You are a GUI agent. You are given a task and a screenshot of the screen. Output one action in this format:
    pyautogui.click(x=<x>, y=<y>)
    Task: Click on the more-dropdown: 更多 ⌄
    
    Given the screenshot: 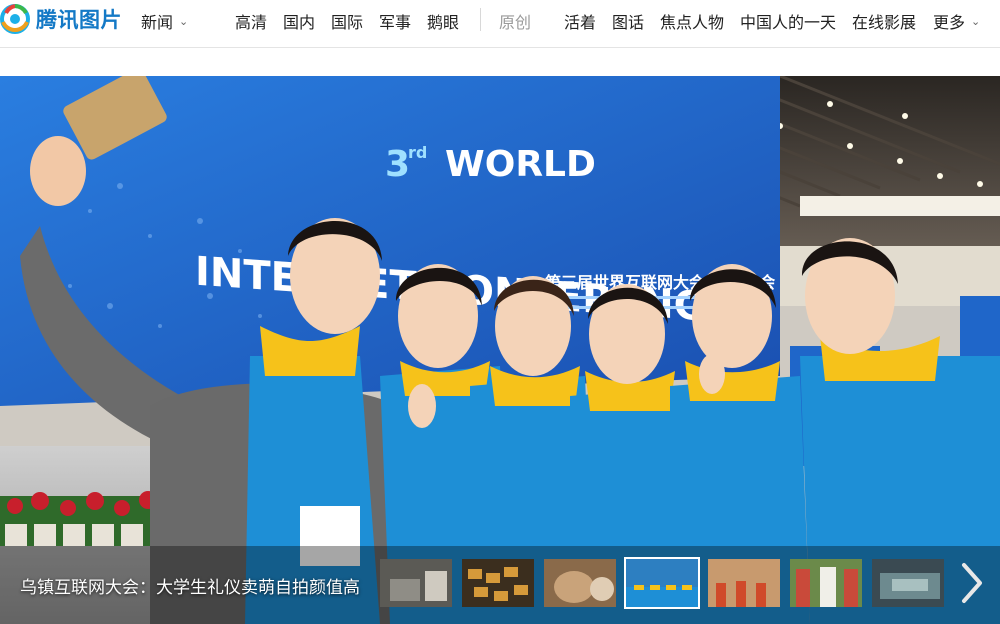 What is the action you would take?
    pyautogui.click(x=956, y=21)
    